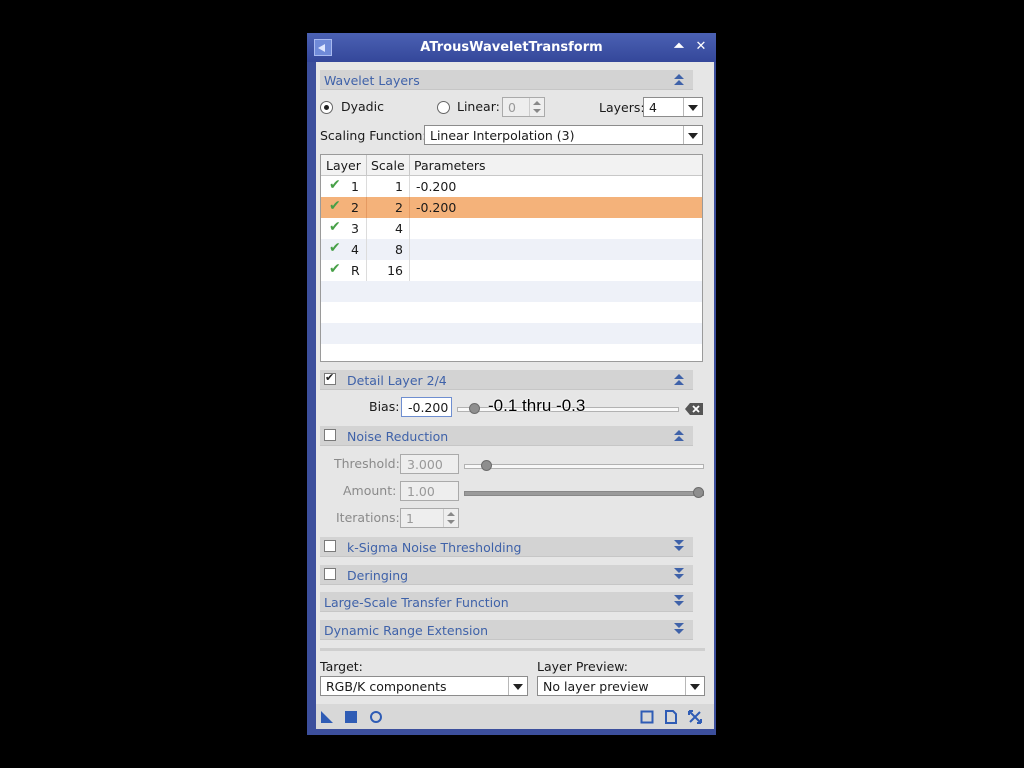 The image size is (1024, 768). Describe the element at coordinates (370, 490) in the screenshot. I see `amount-label: Amount:` at that location.